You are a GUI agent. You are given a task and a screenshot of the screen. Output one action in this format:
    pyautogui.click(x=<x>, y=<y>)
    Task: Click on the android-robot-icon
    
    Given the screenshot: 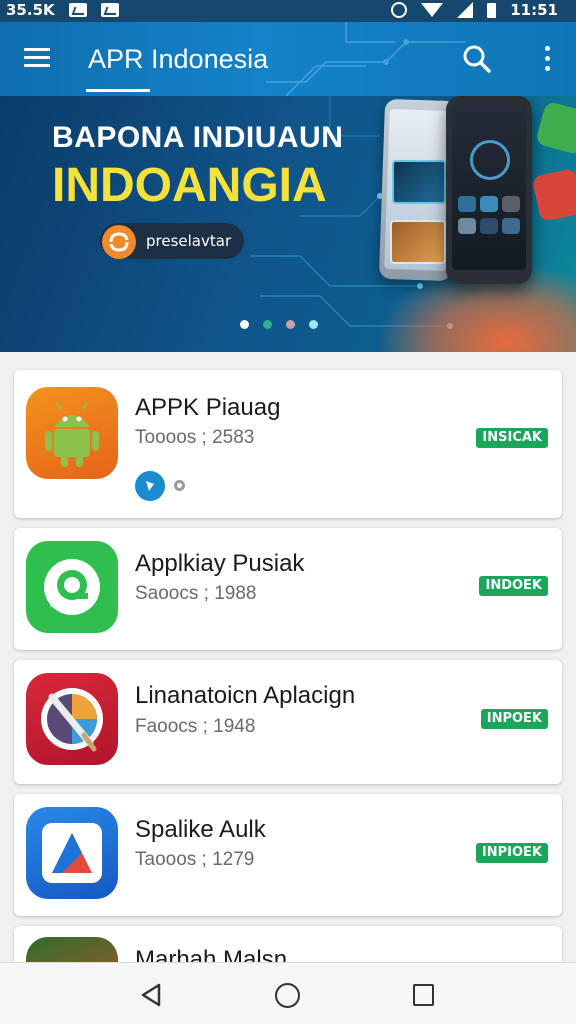 What is the action you would take?
    pyautogui.click(x=72, y=433)
    